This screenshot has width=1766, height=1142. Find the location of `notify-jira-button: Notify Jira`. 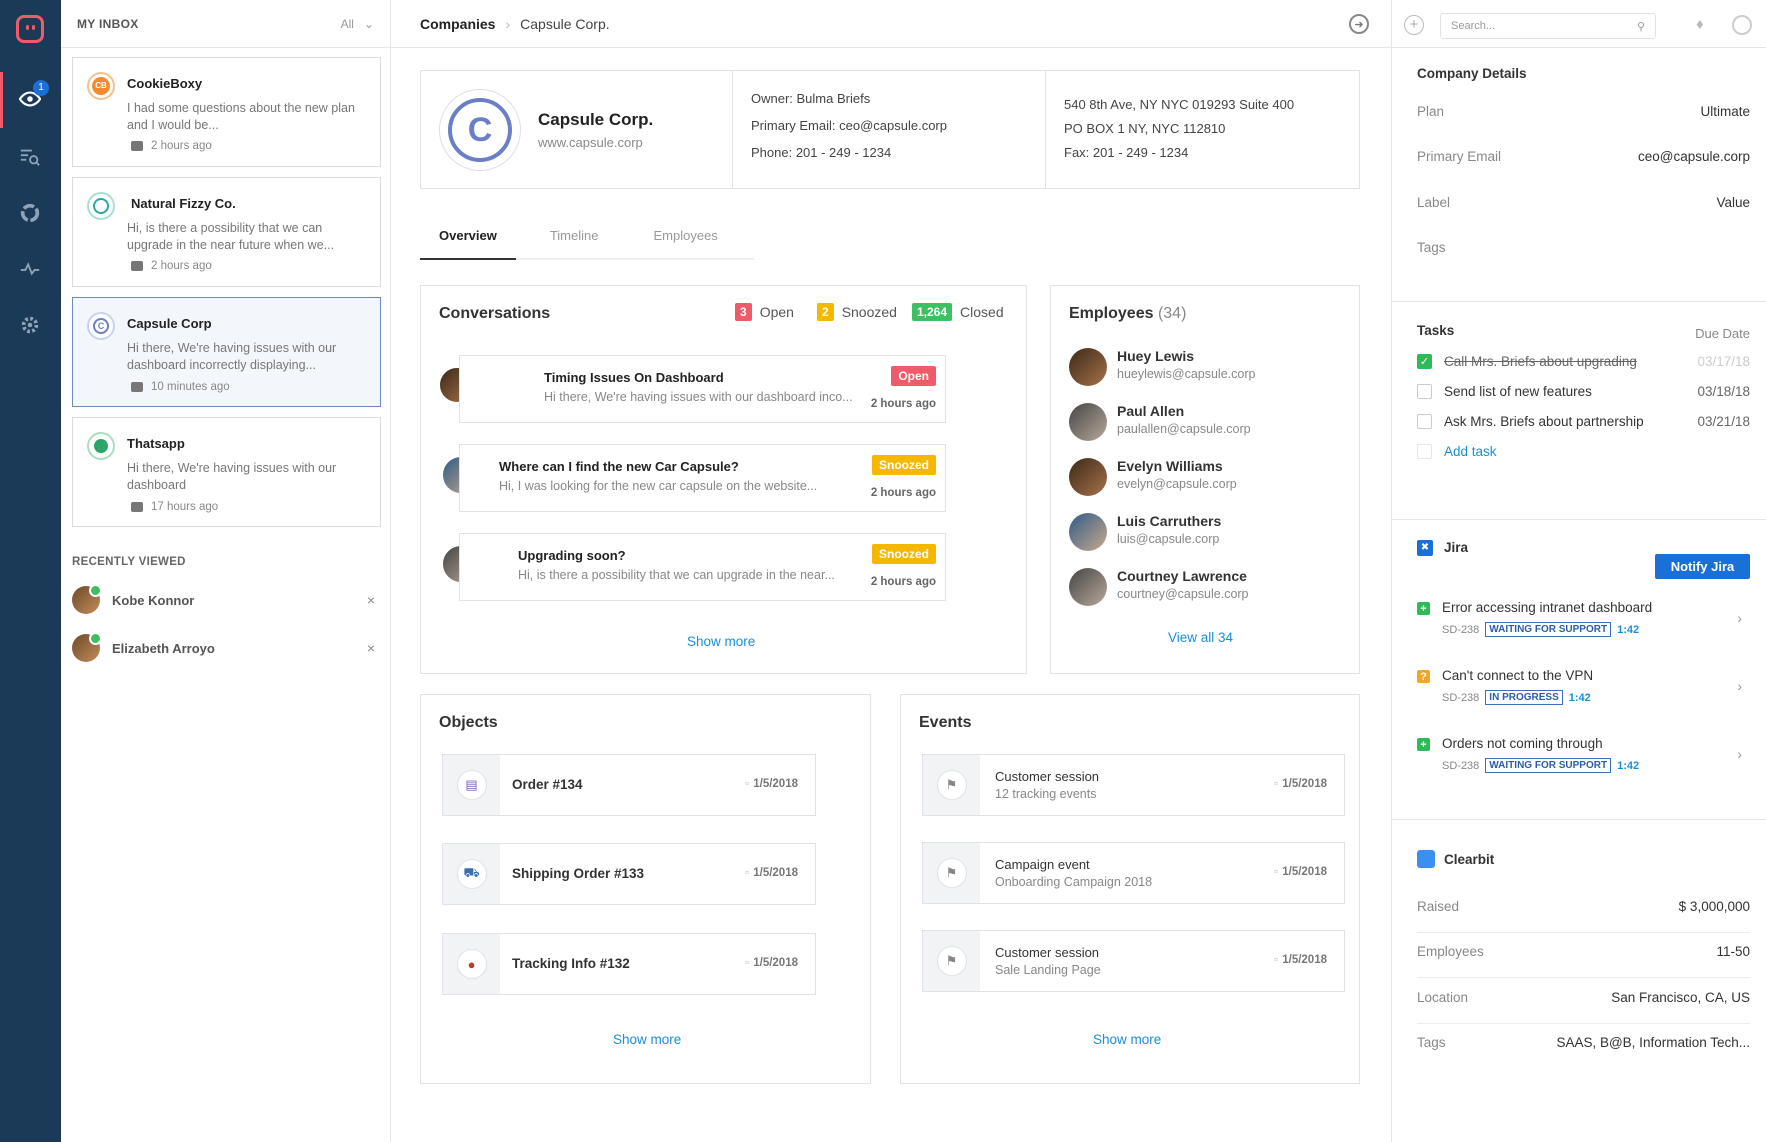

notify-jira-button: Notify Jira is located at coordinates (1702, 566).